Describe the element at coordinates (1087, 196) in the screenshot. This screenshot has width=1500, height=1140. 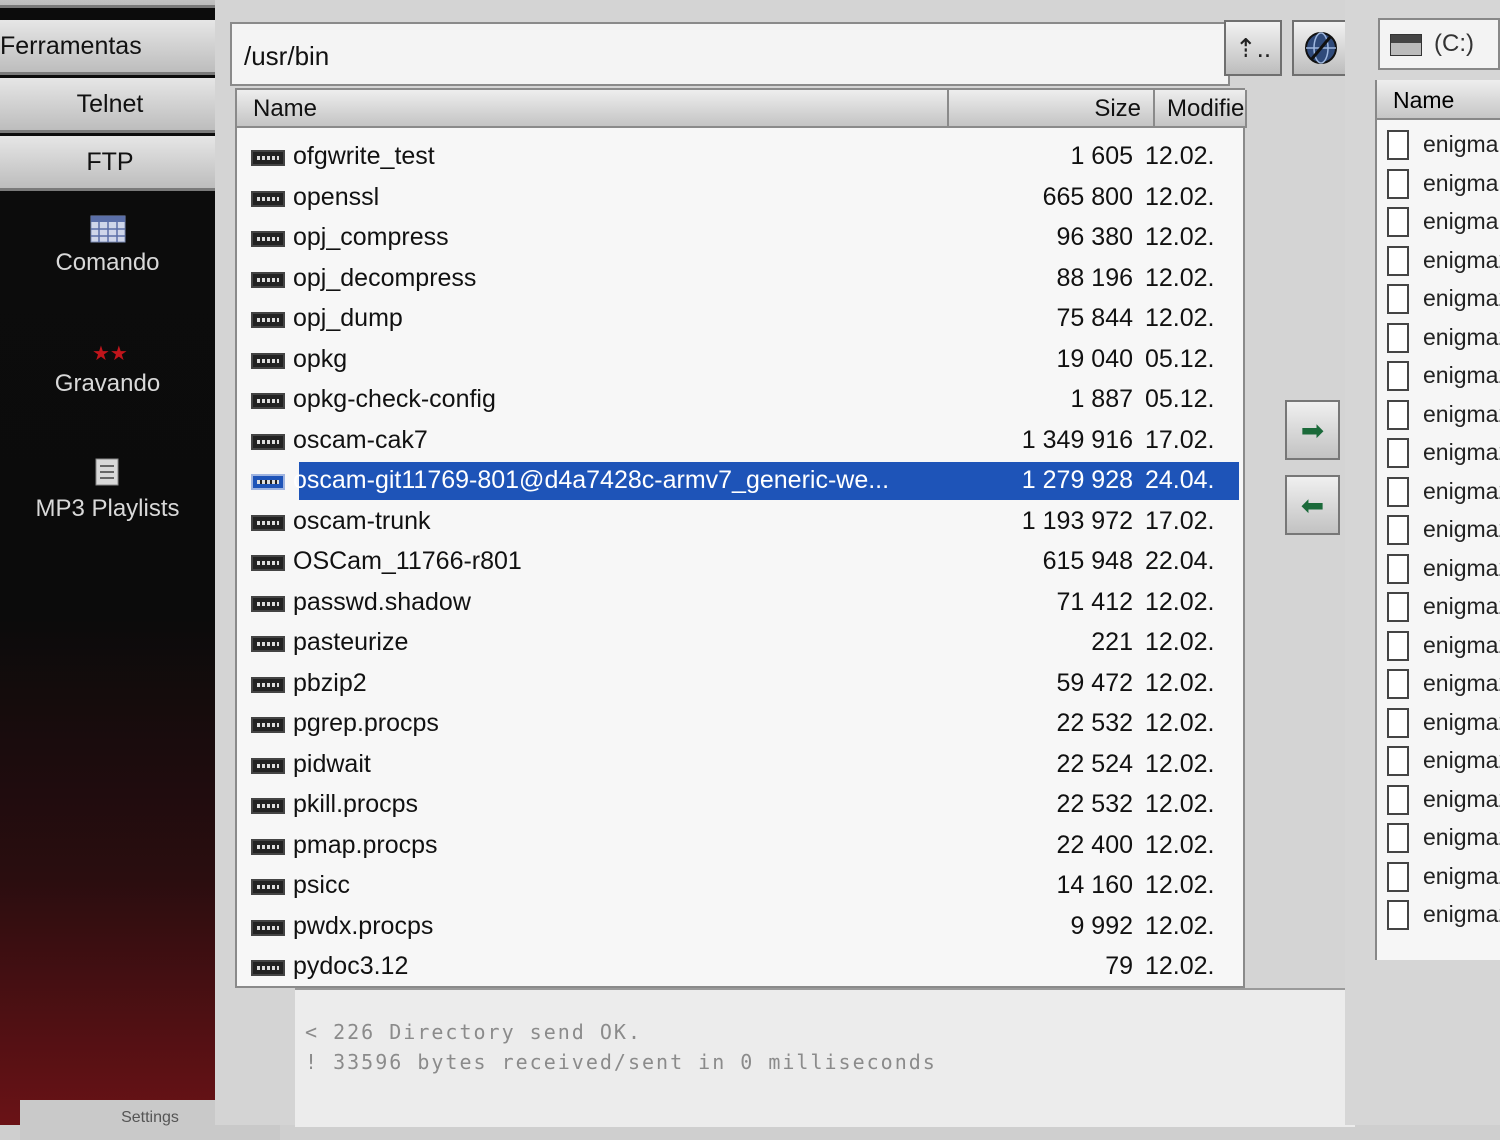
I see `file-size: 665 800` at that location.